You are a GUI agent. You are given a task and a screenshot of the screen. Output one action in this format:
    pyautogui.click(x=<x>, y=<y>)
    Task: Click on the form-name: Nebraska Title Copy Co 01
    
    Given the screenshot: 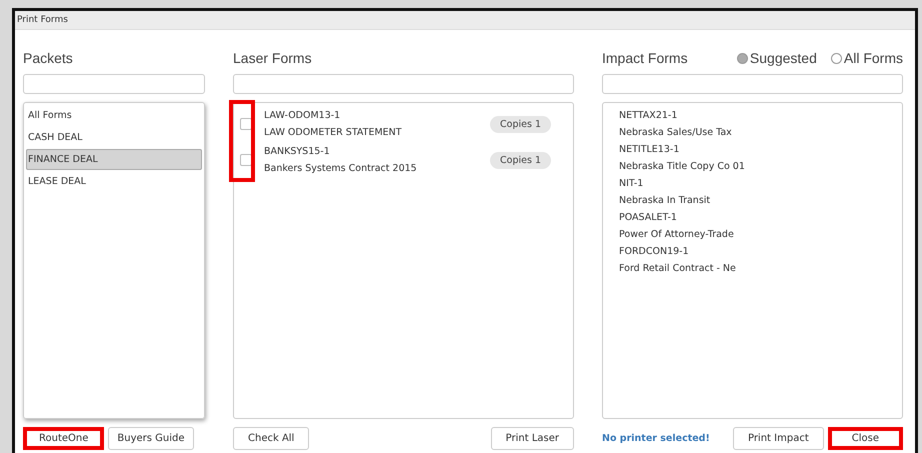 What is the action you would take?
    pyautogui.click(x=752, y=166)
    